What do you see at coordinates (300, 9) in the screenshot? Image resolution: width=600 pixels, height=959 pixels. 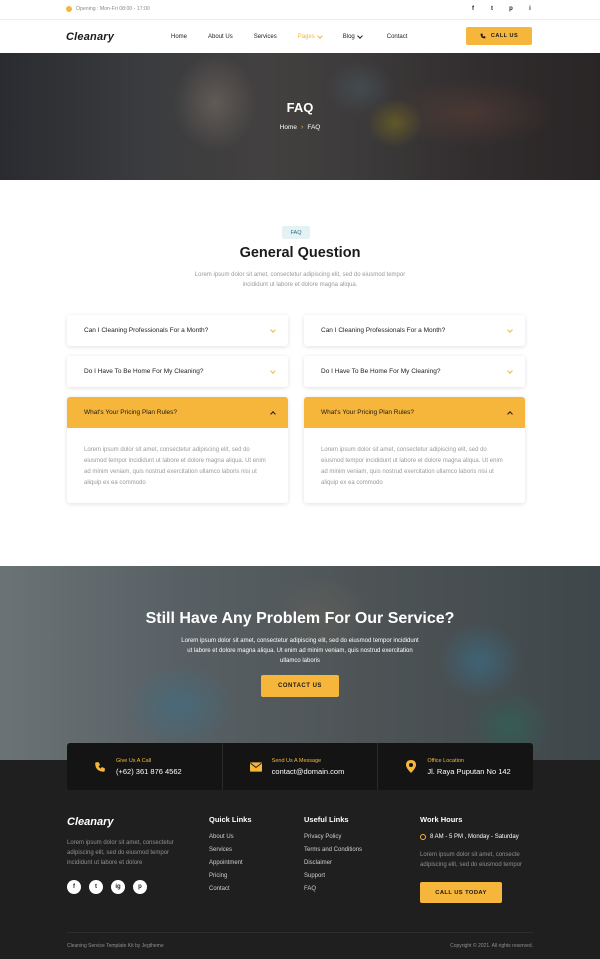 I see `top-bar: Opening : Mon-Fri 08:00 - 17:00 f t p i` at bounding box center [300, 9].